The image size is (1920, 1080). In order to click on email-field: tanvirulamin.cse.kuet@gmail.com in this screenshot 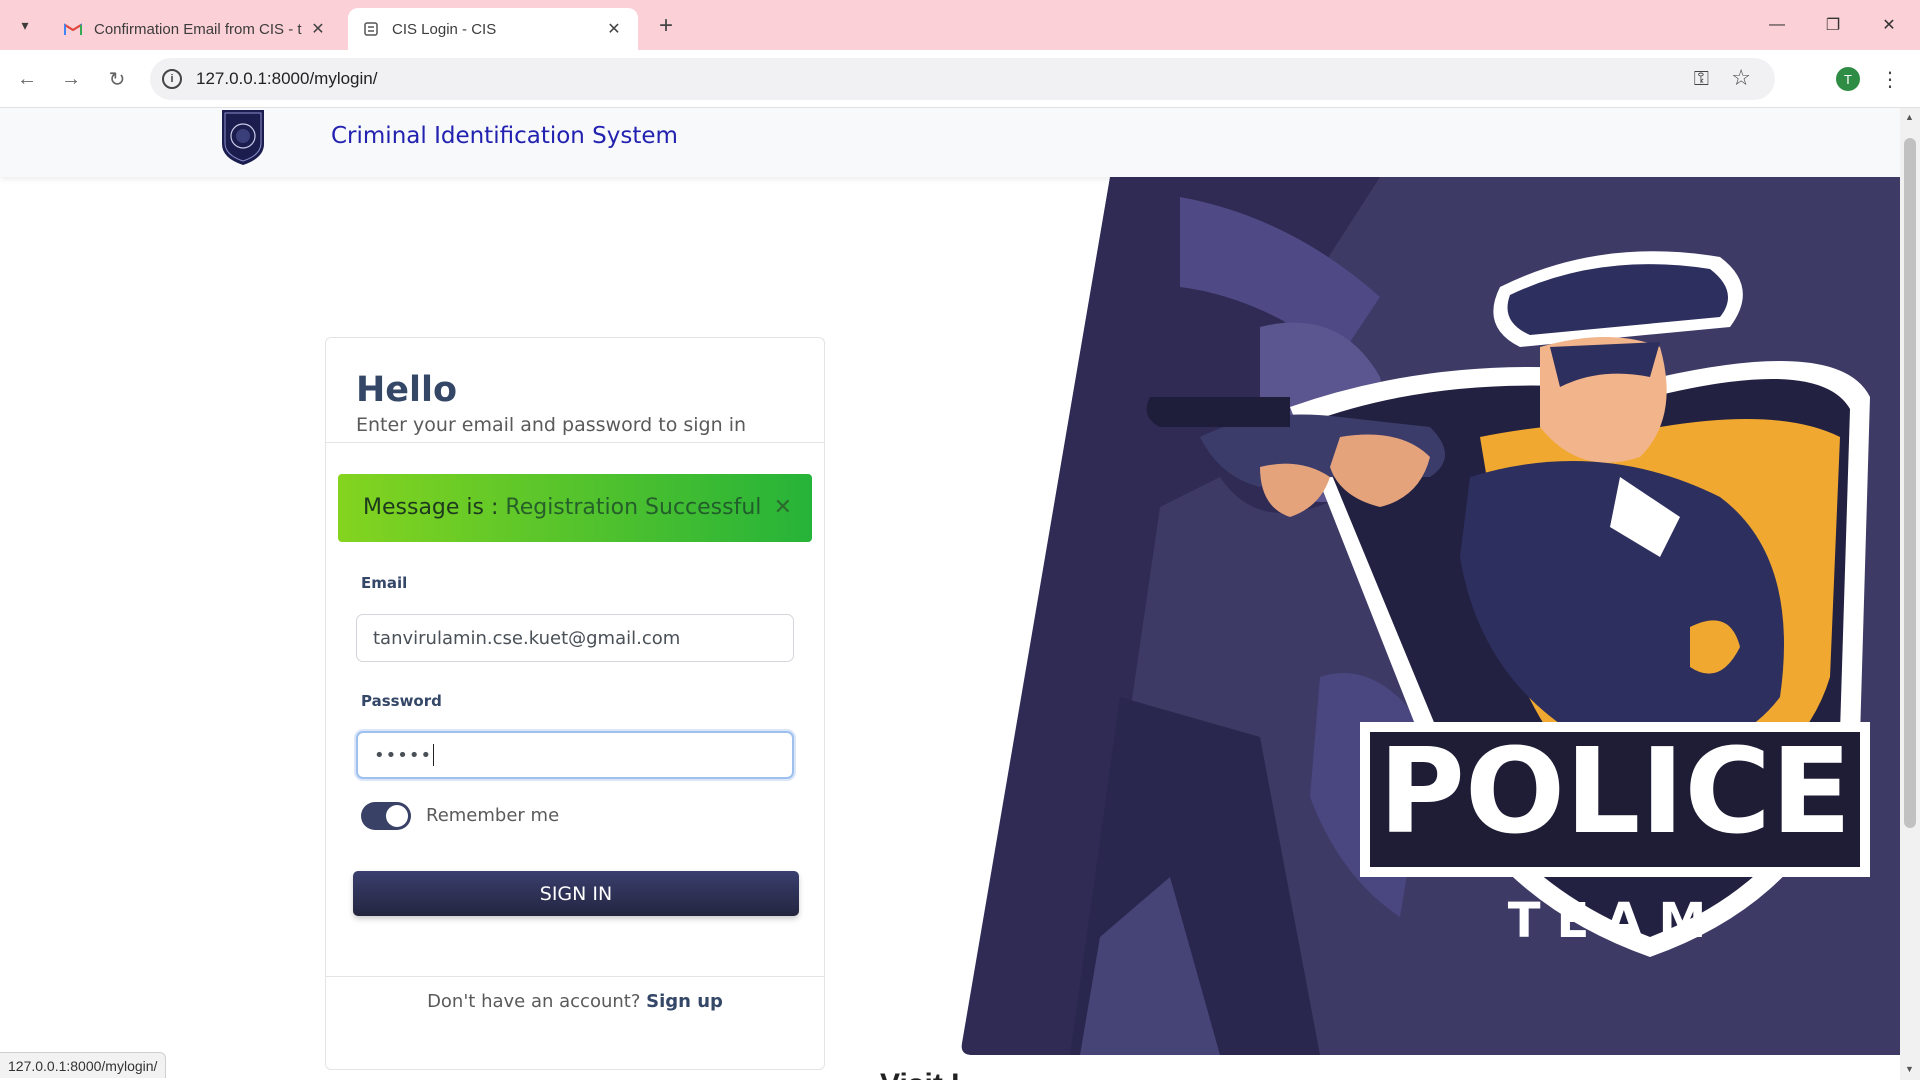, I will do `click(575, 638)`.